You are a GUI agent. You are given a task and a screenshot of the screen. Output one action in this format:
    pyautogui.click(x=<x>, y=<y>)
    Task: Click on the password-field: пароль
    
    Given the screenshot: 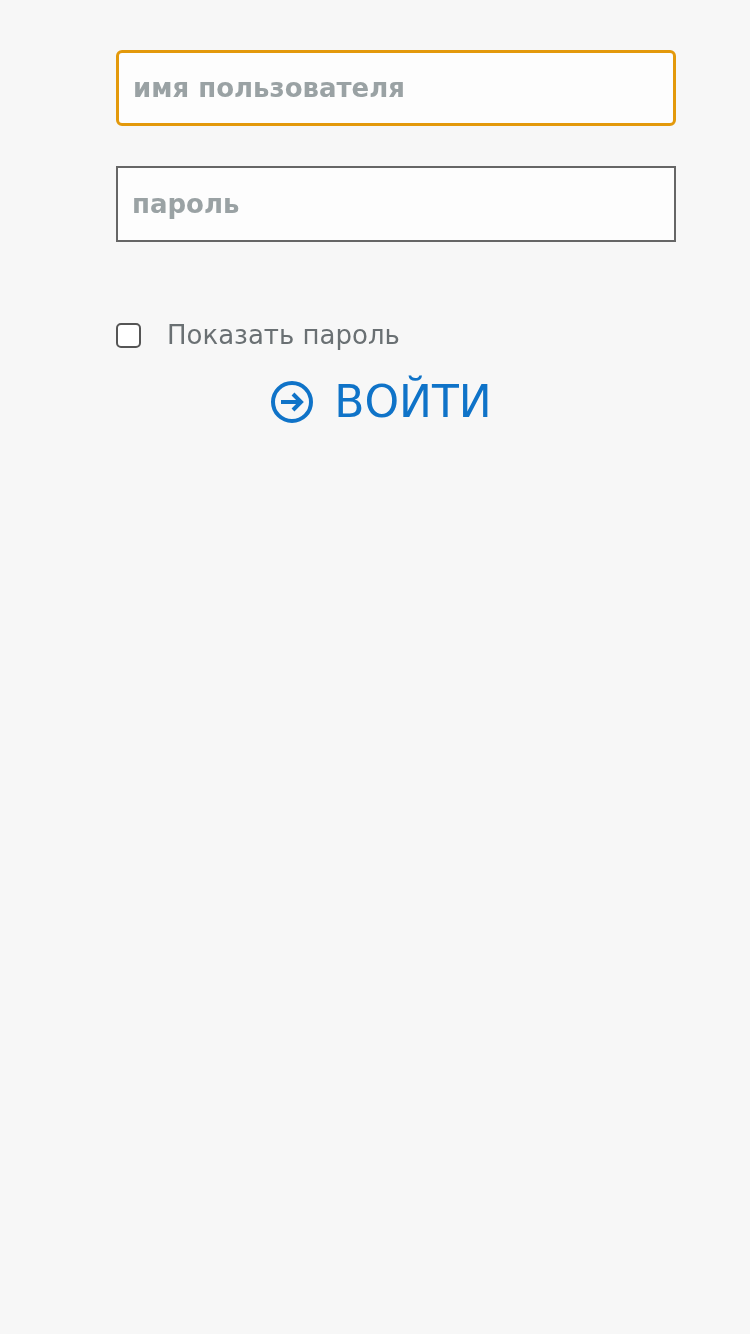 What is the action you would take?
    pyautogui.click(x=396, y=204)
    